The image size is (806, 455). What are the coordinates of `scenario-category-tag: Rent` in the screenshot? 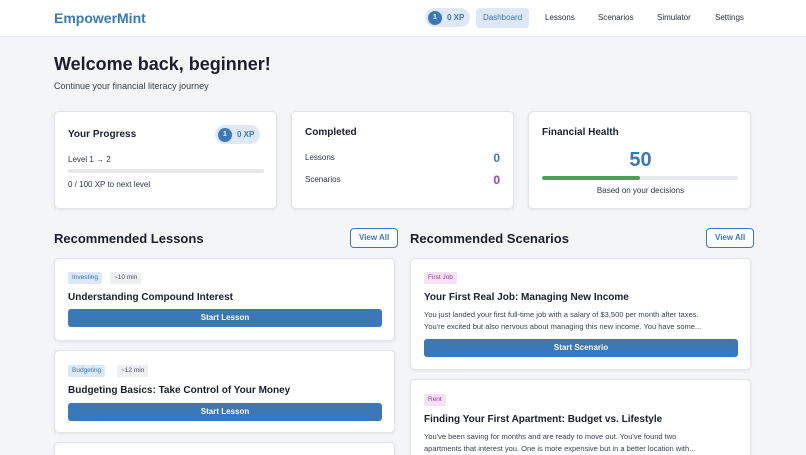 It's located at (435, 400).